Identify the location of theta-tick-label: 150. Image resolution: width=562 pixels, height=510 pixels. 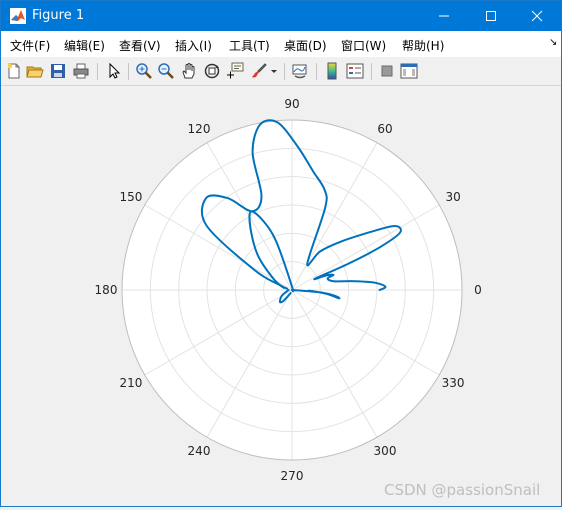
(131, 197).